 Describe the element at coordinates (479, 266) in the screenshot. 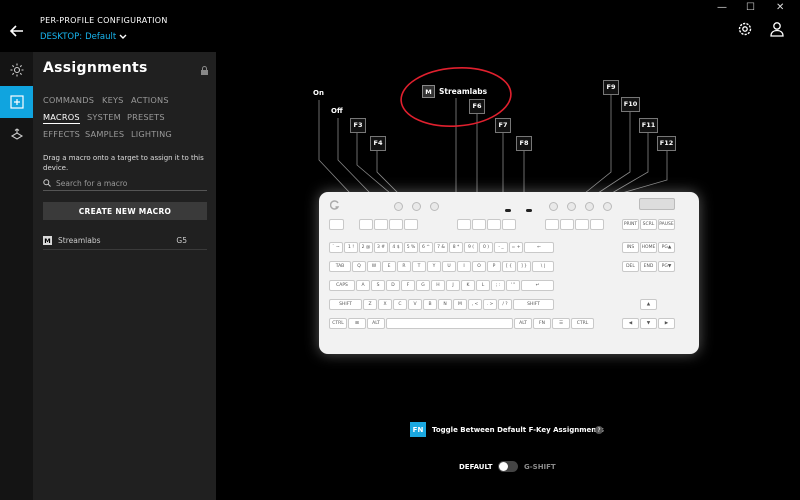

I see `key-alpha: O` at that location.